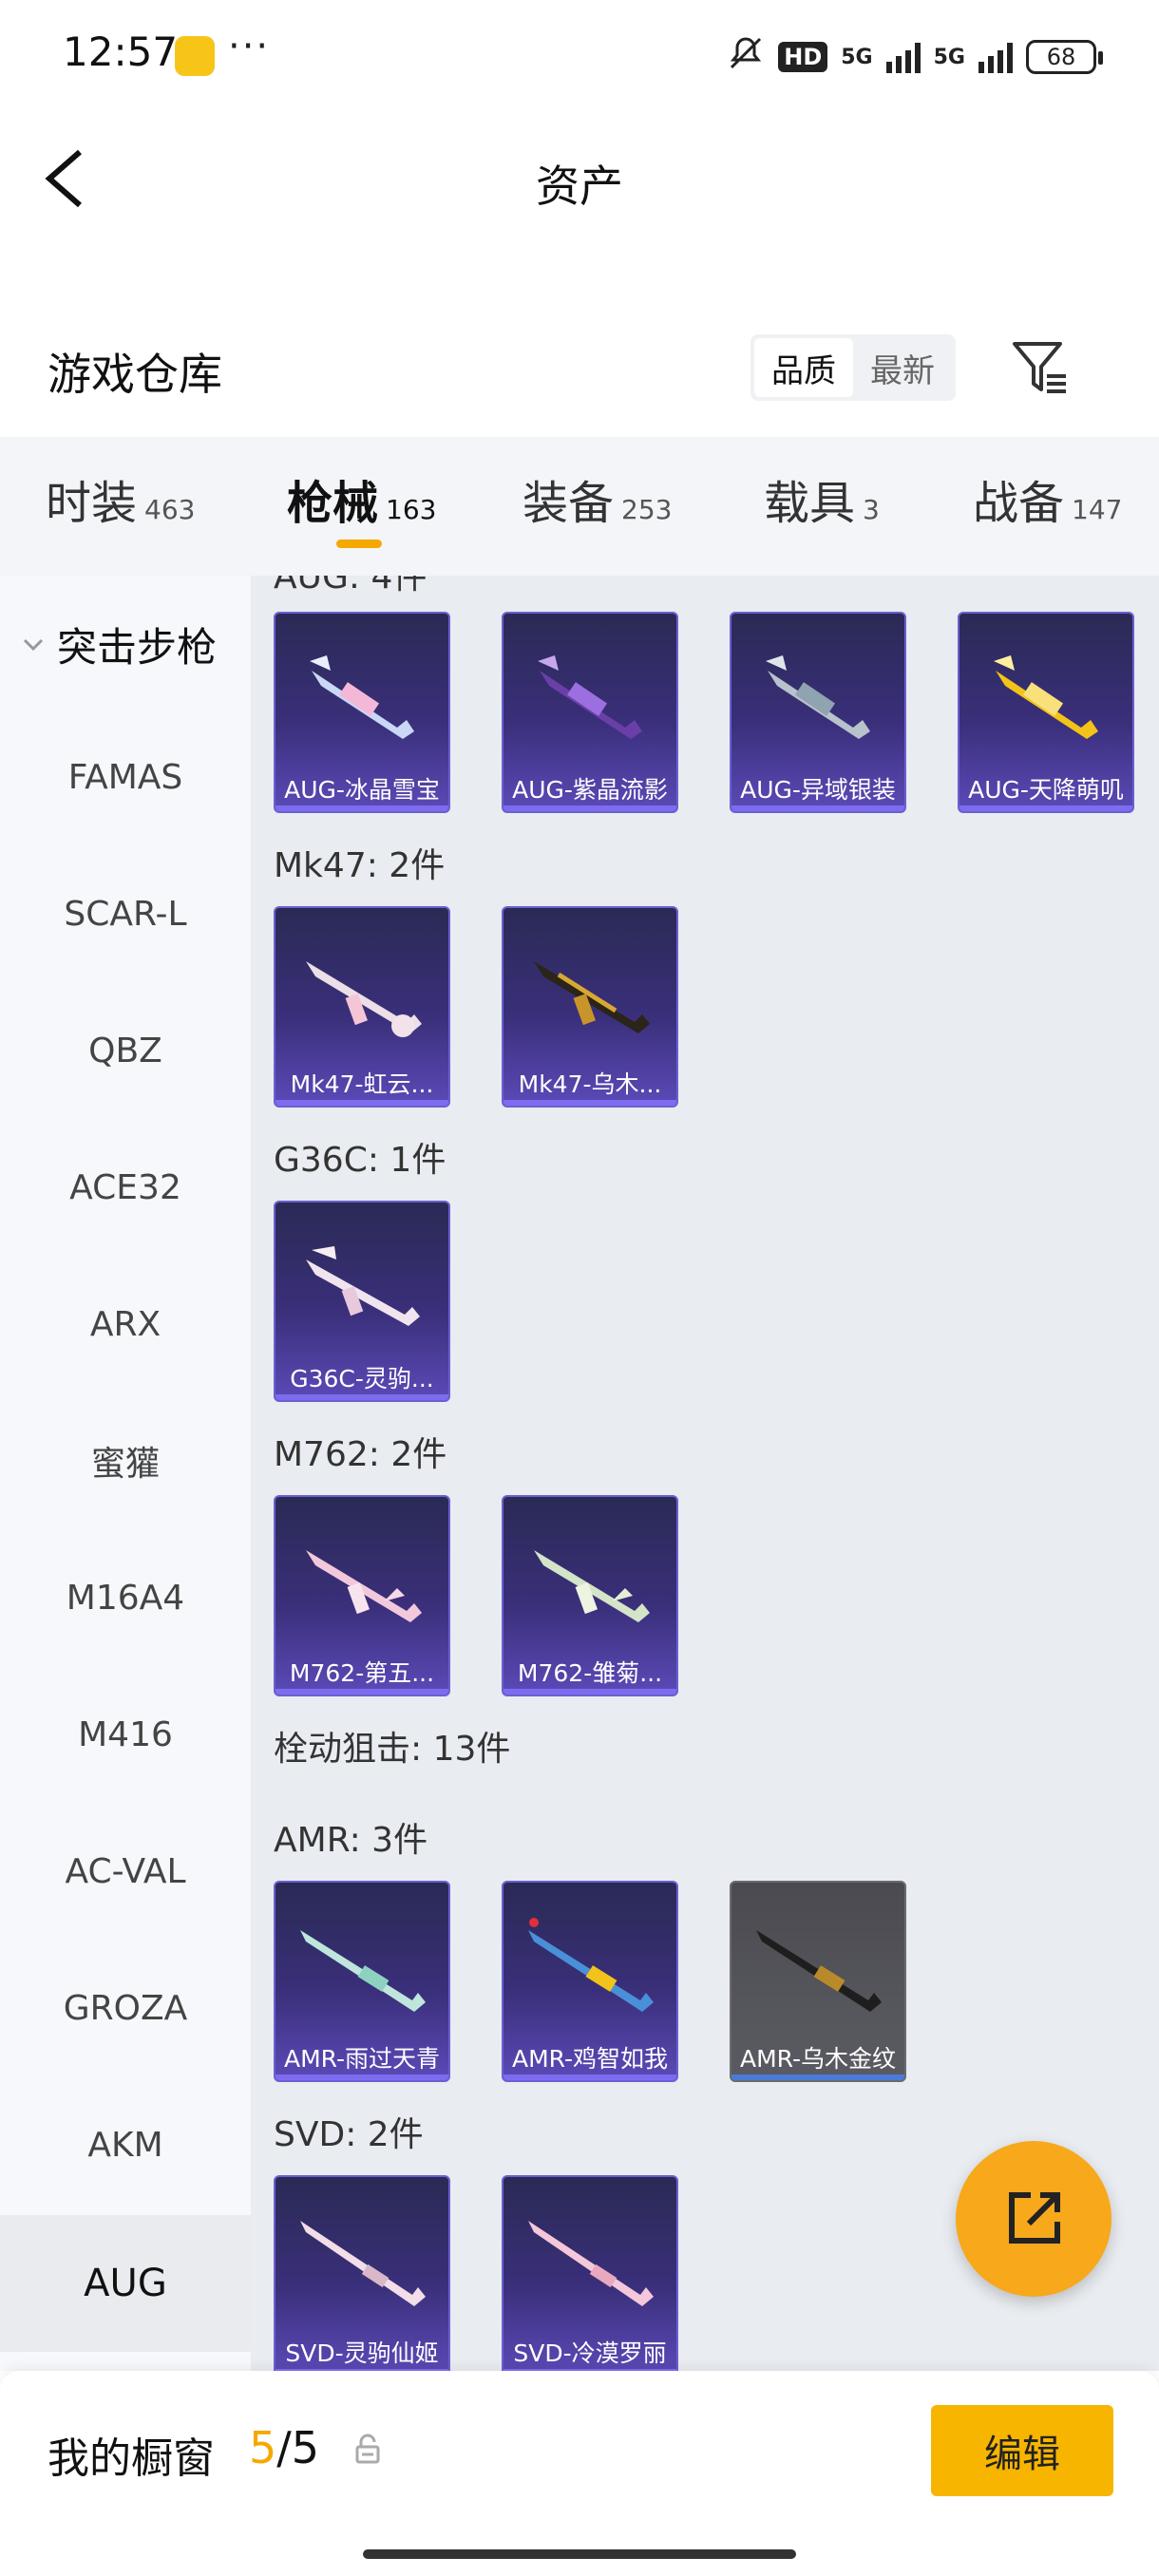  What do you see at coordinates (392, 1749) in the screenshot?
I see `group-header-bolt-action-sniper: 栓动狙击: 13件` at bounding box center [392, 1749].